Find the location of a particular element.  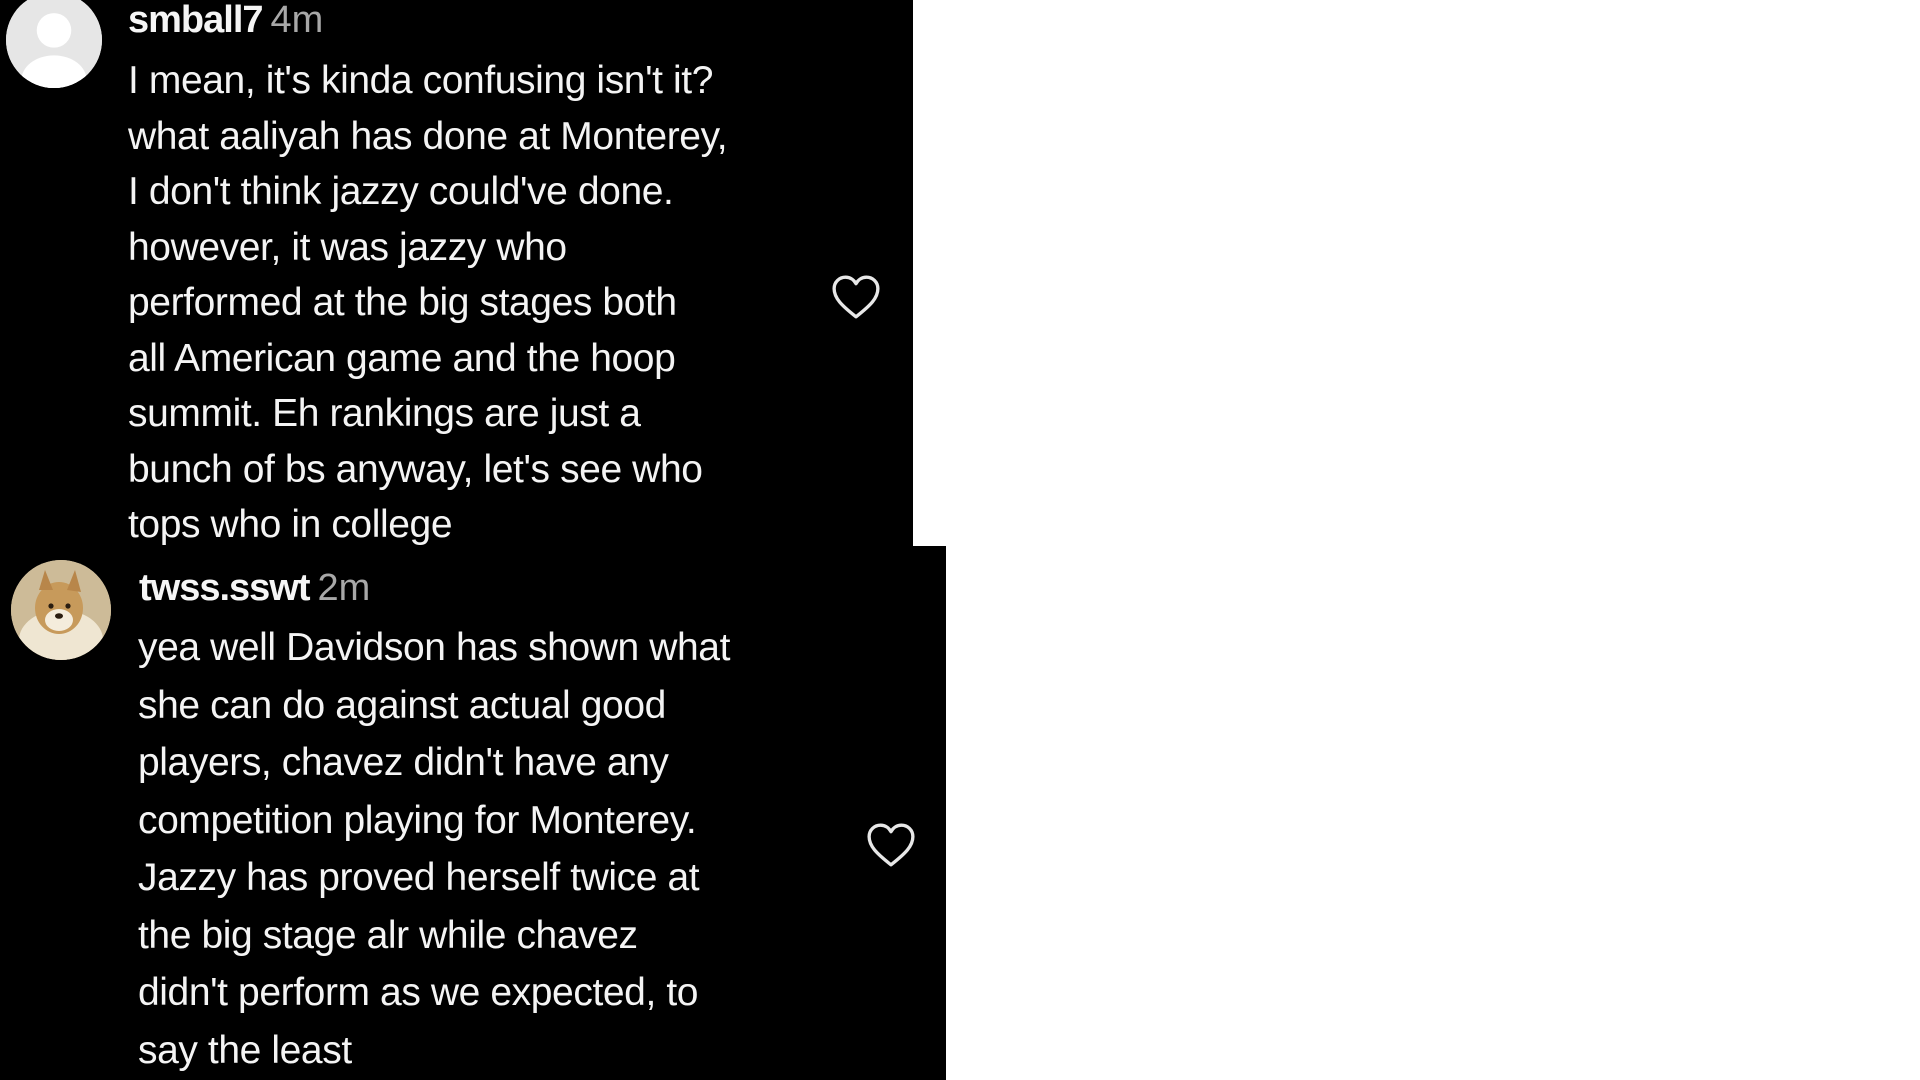

timestamp: 4m is located at coordinates (297, 20).